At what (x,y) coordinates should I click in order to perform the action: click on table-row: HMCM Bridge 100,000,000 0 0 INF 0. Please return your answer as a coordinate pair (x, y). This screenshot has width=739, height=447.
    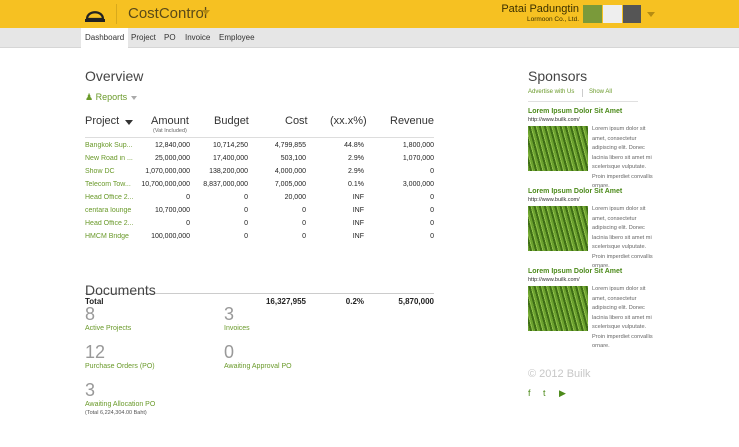
    Looking at the image, I should click on (259, 238).